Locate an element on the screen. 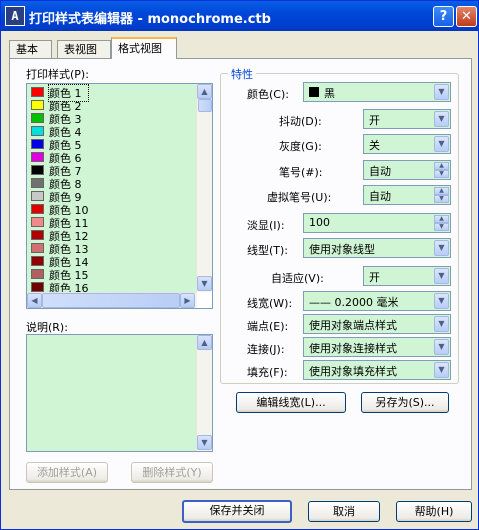  lineweight-label: 线宽(W): is located at coordinates (270, 303).